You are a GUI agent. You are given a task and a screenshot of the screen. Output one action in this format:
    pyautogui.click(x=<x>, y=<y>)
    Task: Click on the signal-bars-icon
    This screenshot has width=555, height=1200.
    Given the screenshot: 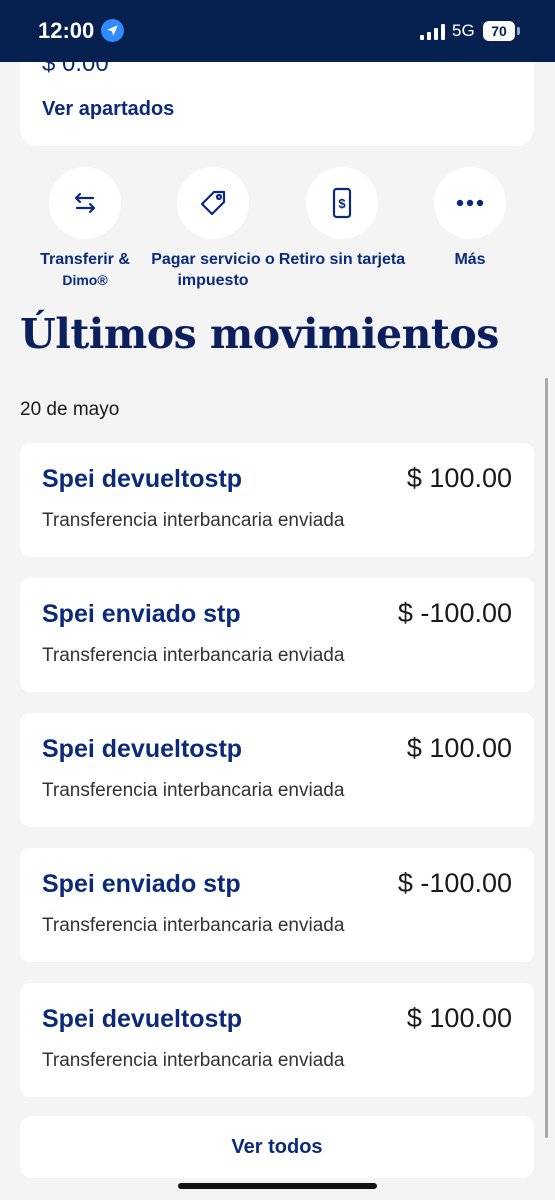 What is the action you would take?
    pyautogui.click(x=432, y=32)
    